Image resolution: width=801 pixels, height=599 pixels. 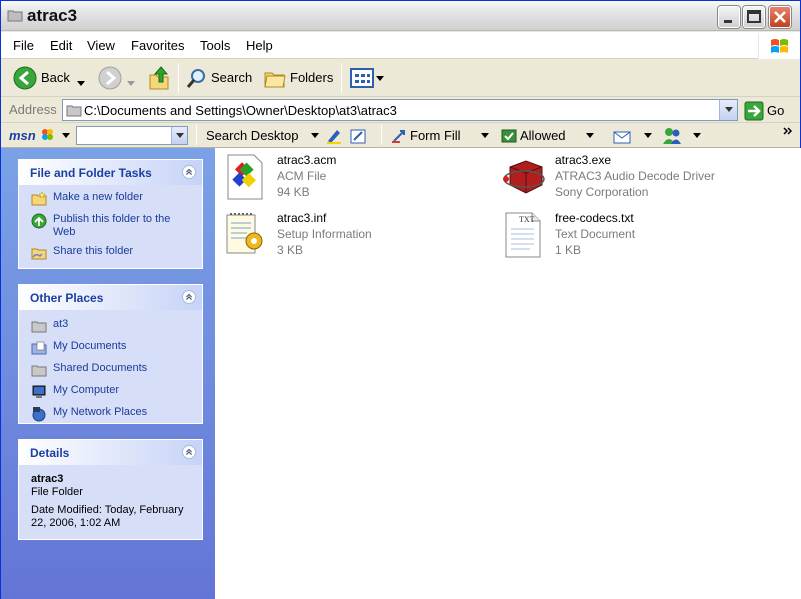 What do you see at coordinates (307, 160) in the screenshot?
I see `file-name: atrac3.acm` at bounding box center [307, 160].